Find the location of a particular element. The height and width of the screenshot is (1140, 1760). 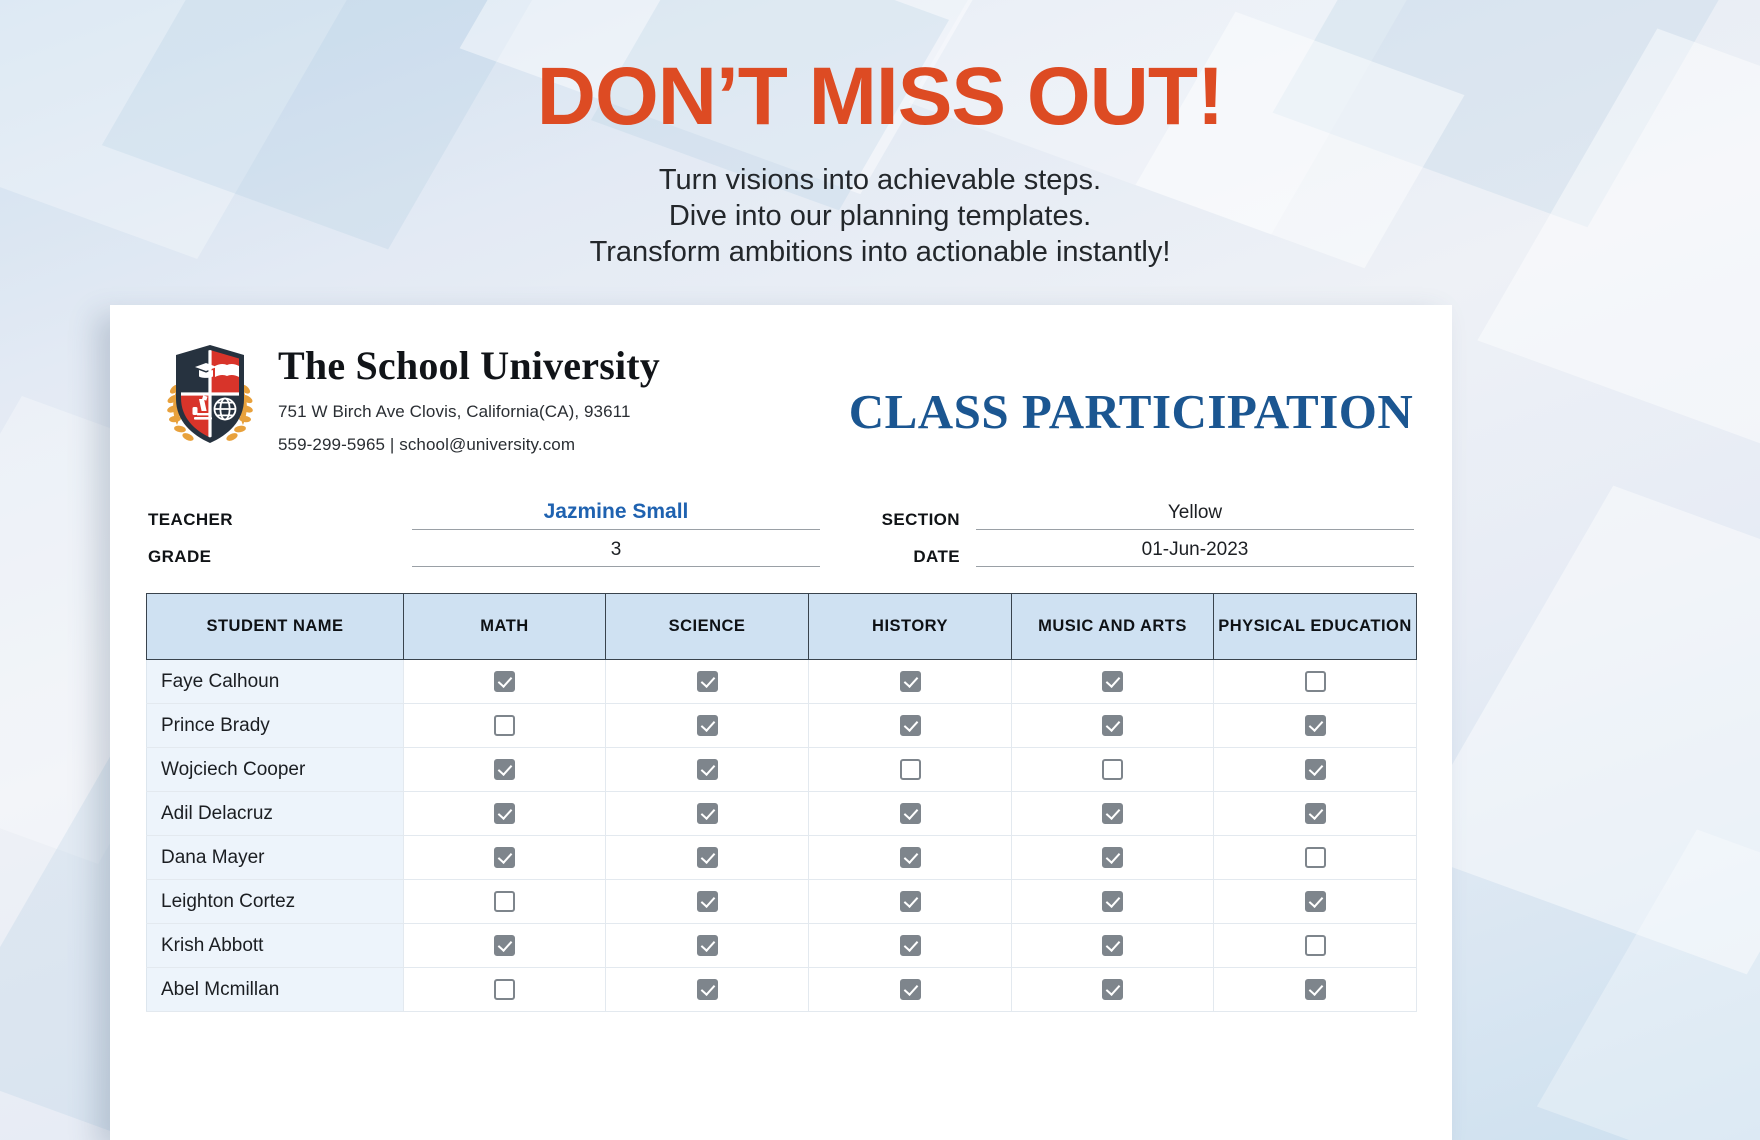

teacher-value: Jazmine Small is located at coordinates (616, 515).